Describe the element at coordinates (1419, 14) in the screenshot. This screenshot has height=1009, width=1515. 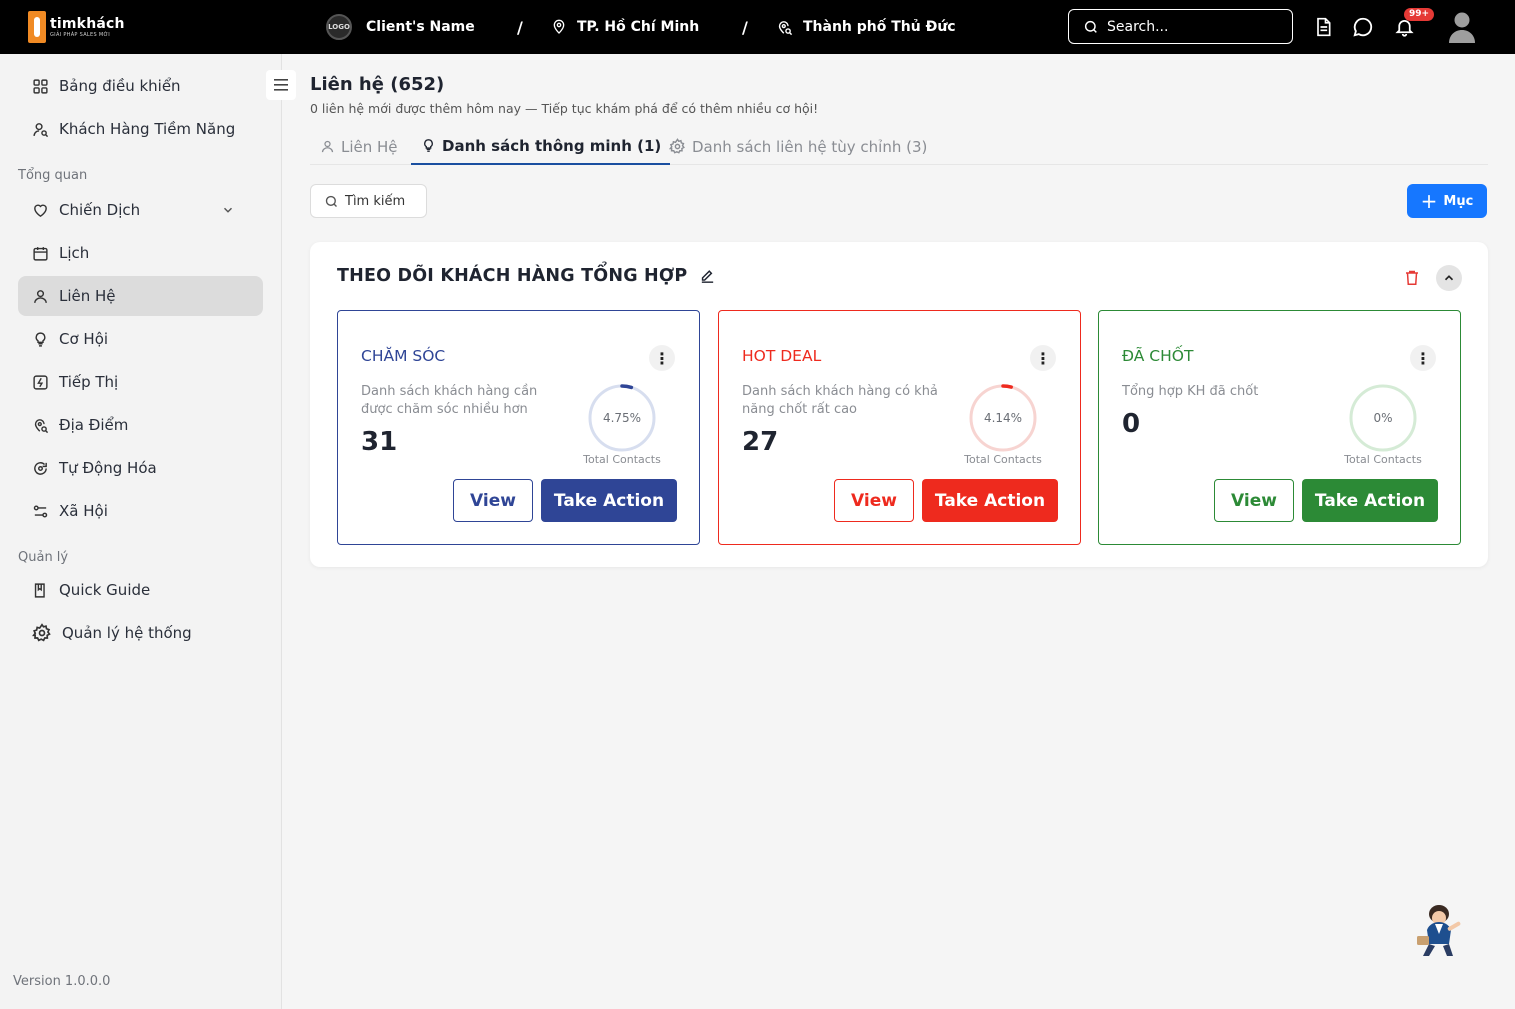
I see `notification-badge: 99+` at that location.